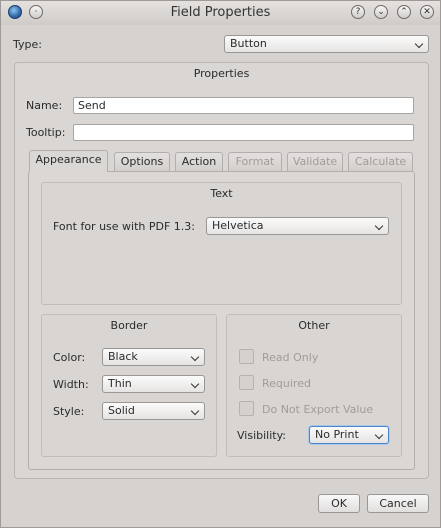 This screenshot has height=528, width=441. What do you see at coordinates (398, 503) in the screenshot?
I see `cancel-button: Cancel` at bounding box center [398, 503].